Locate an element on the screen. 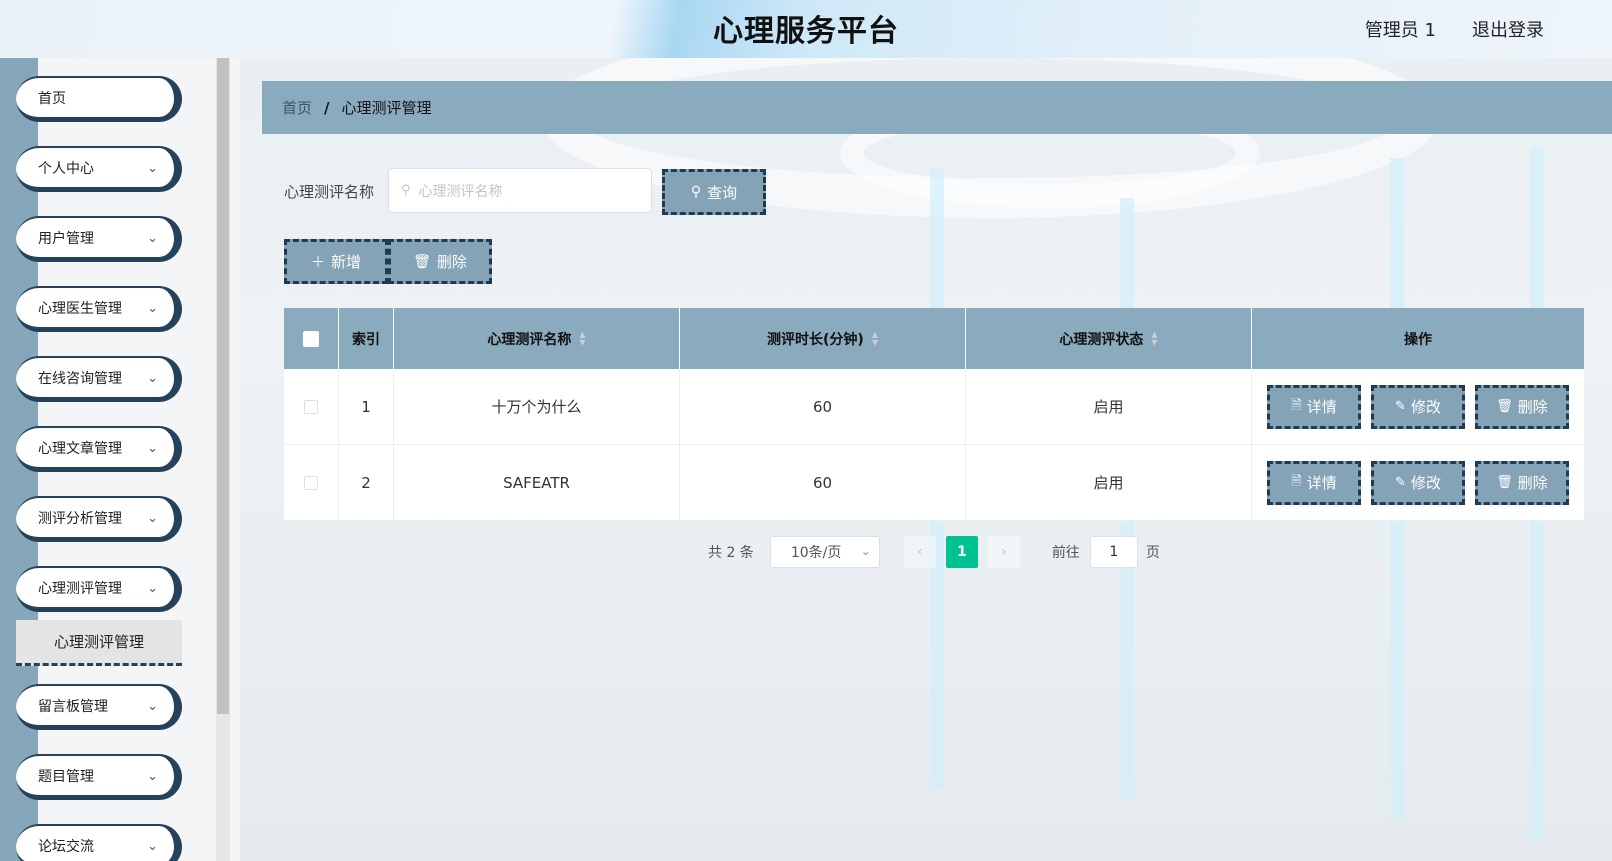 The height and width of the screenshot is (861, 1612). search-input: ⚲ 心理测评名称 is located at coordinates (520, 190).